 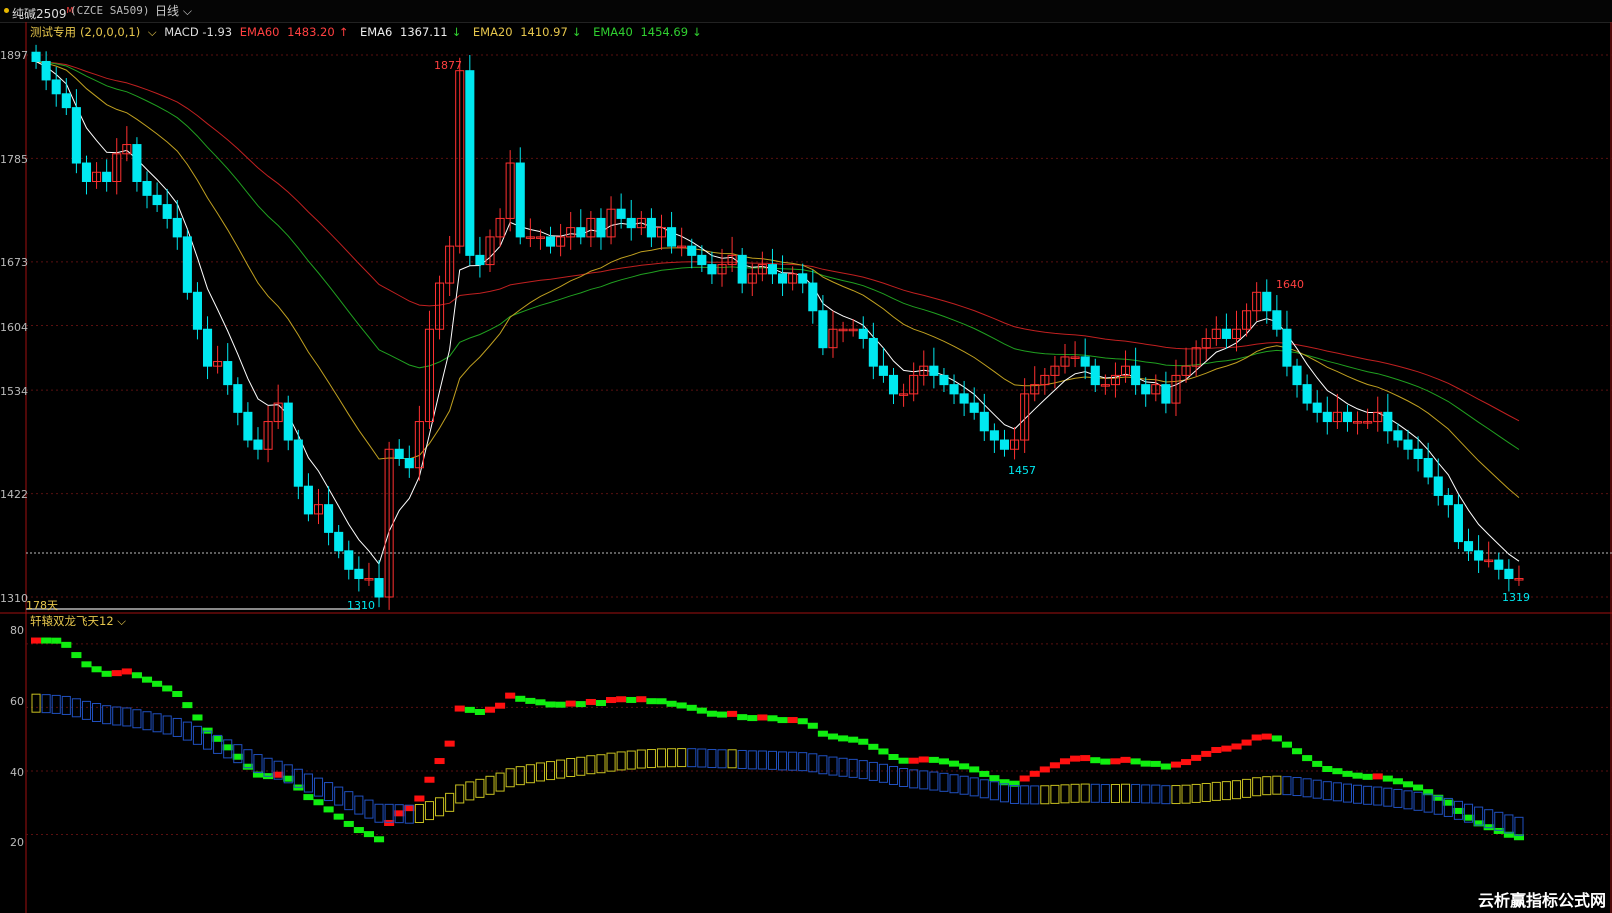 What do you see at coordinates (448, 65) in the screenshot?
I see `high-annotation: 1877` at bounding box center [448, 65].